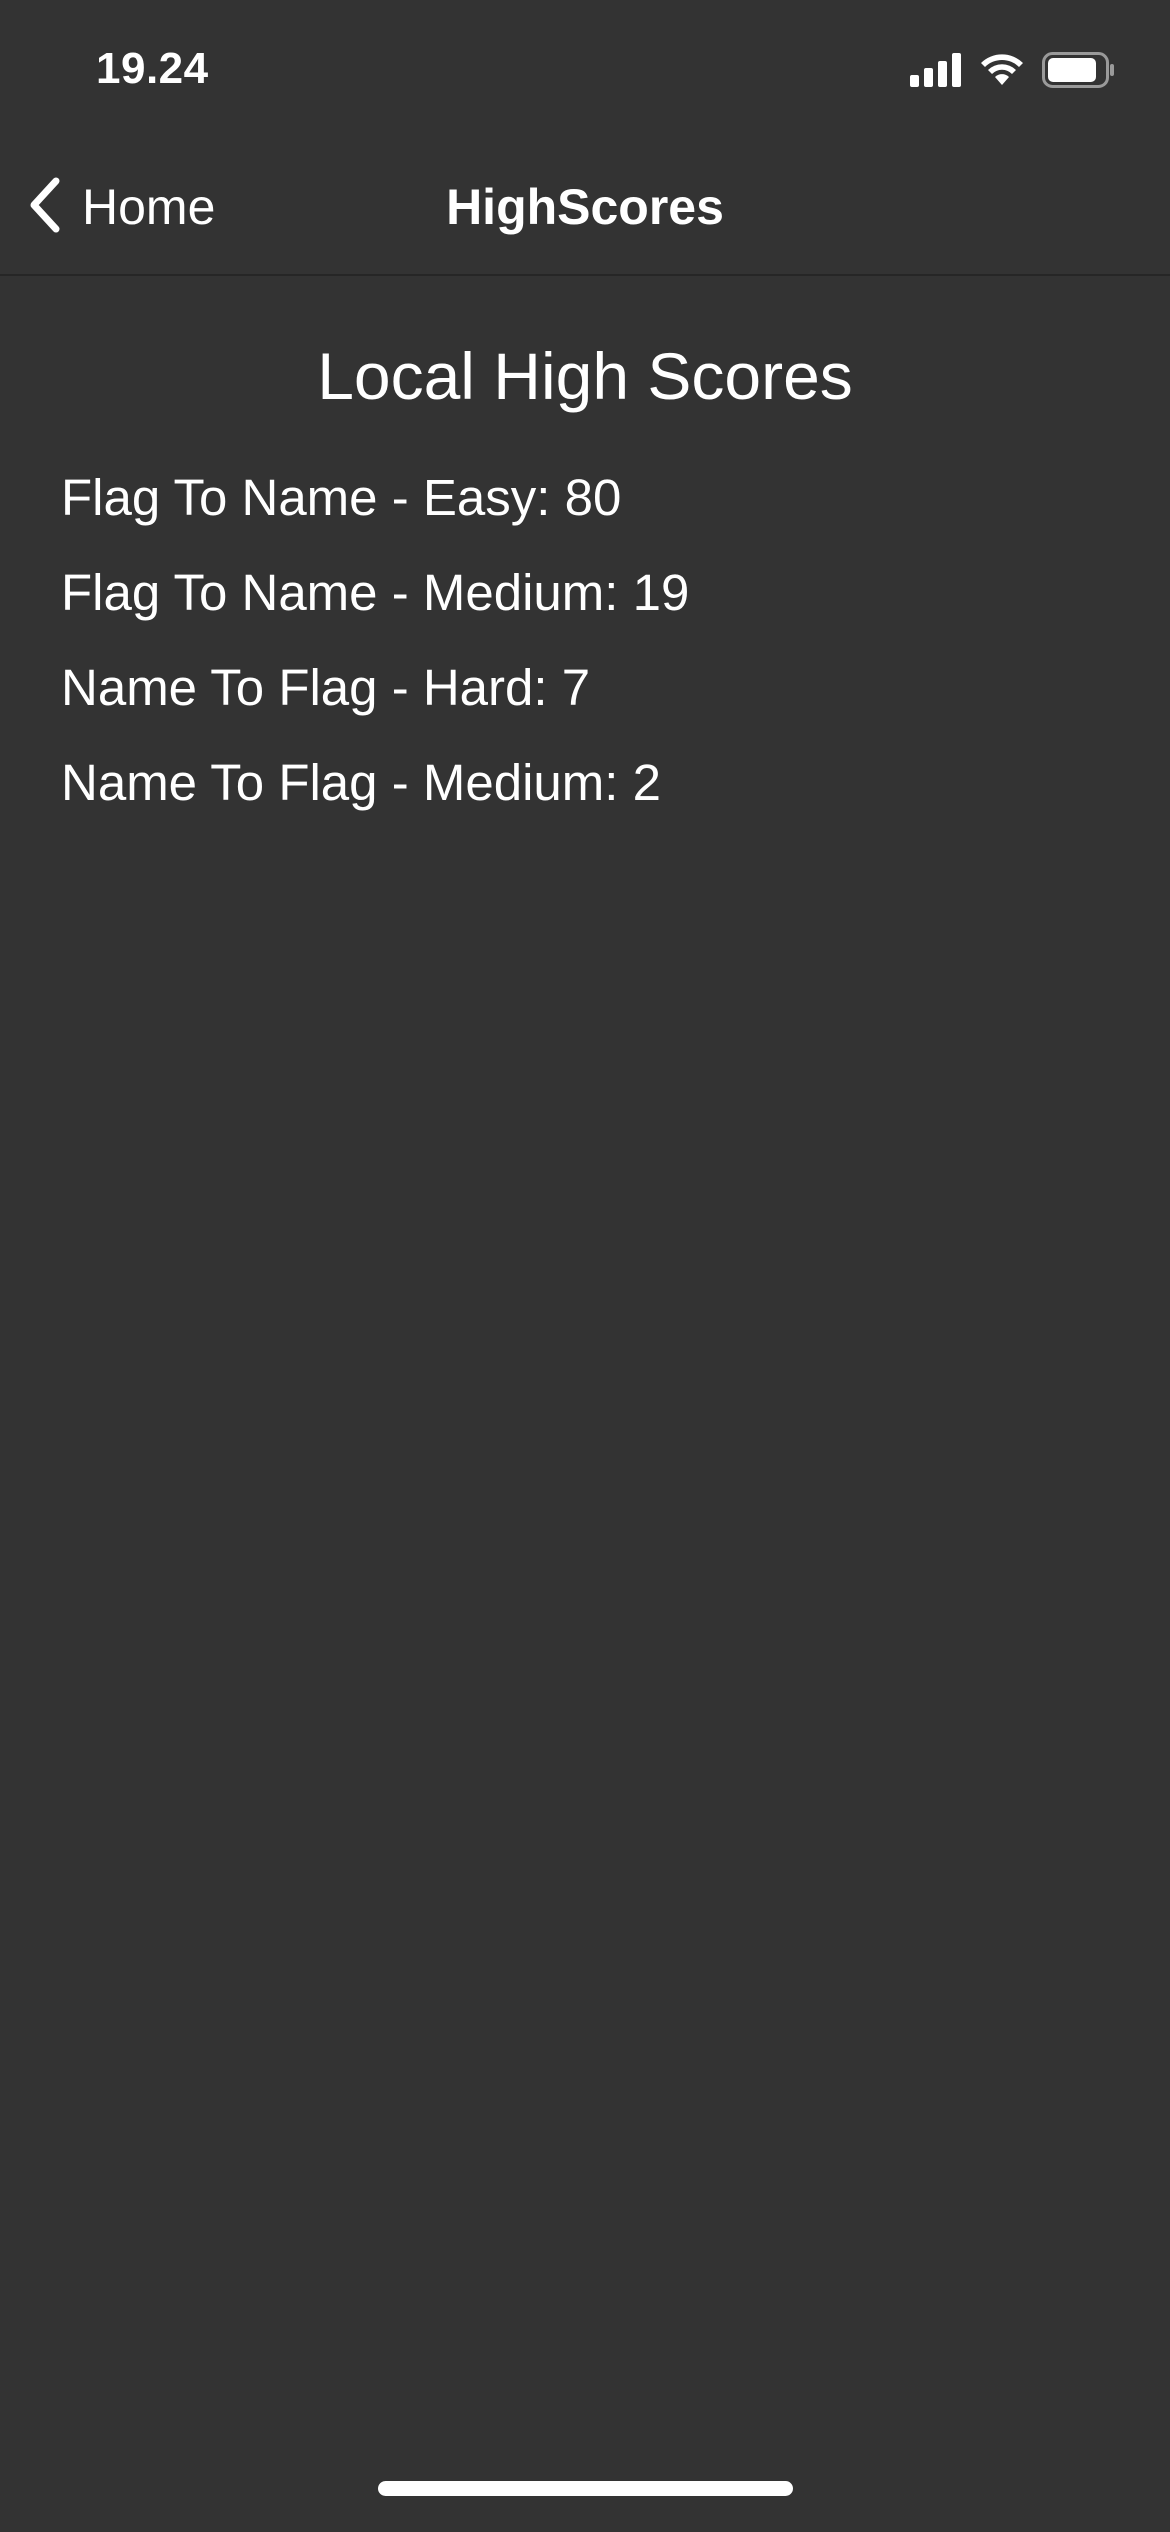 Image resolution: width=1170 pixels, height=2532 pixels. I want to click on status-icons, so click(1013, 72).